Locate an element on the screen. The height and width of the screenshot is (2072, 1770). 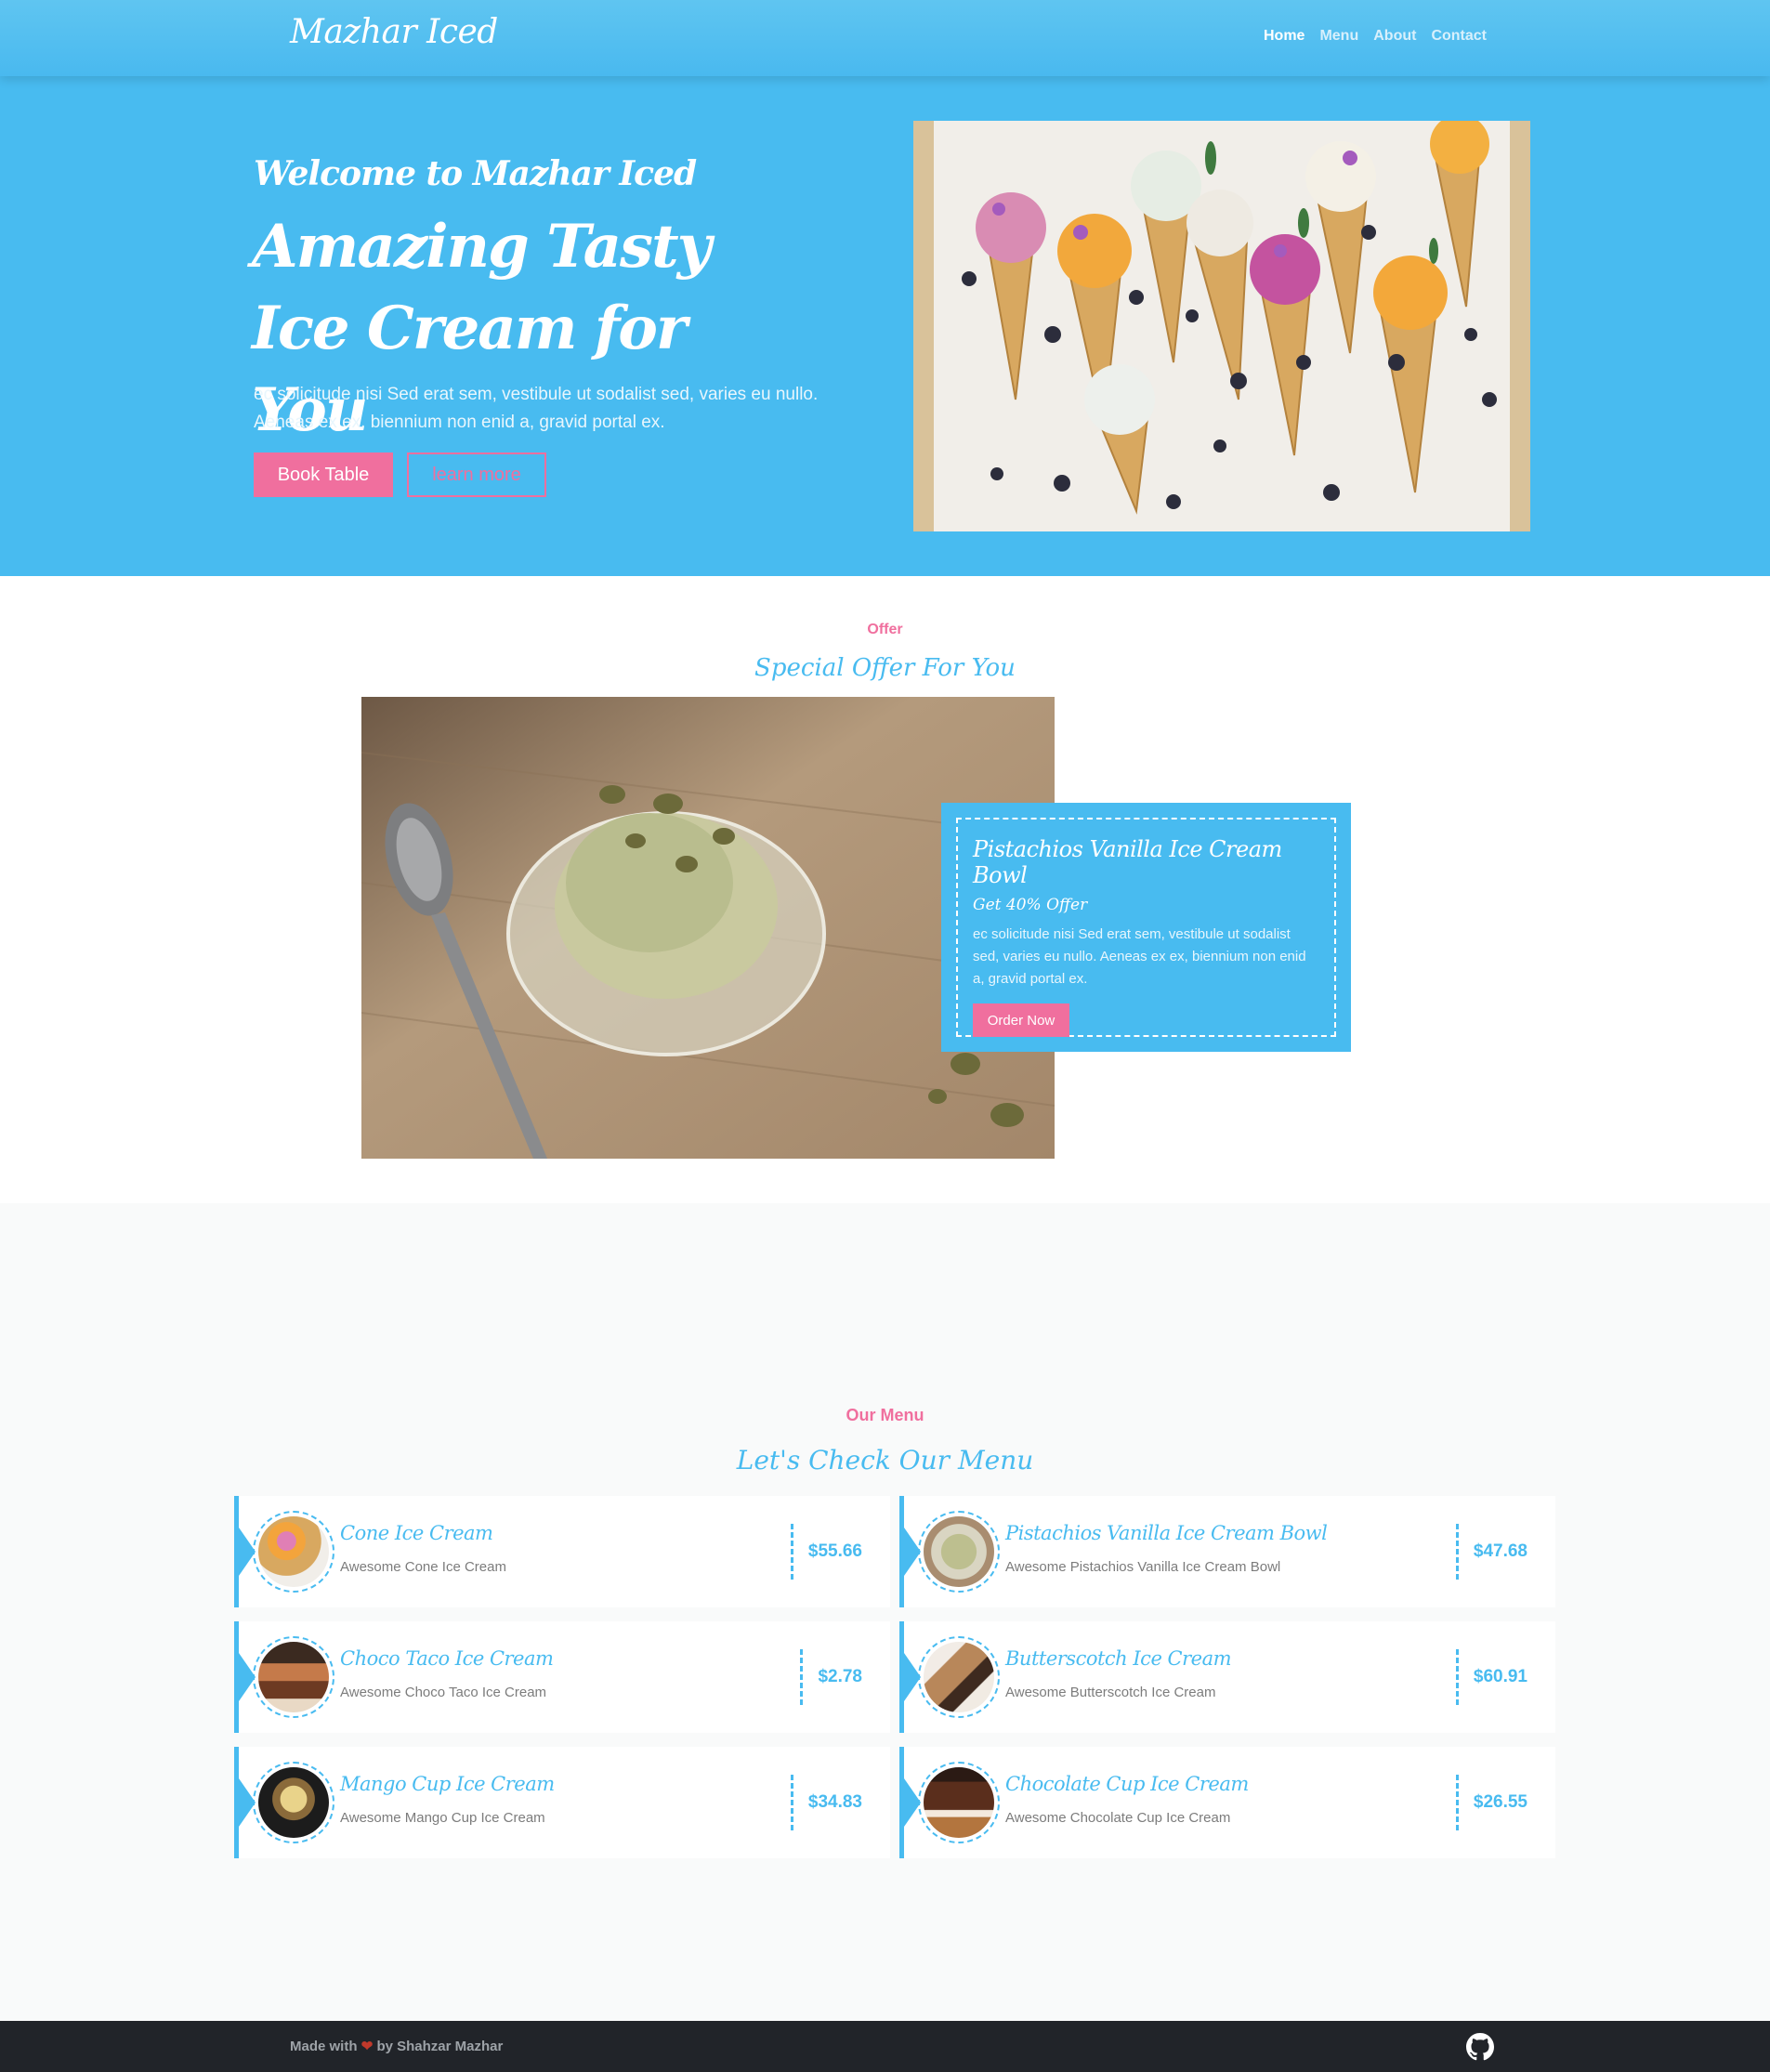
nav-menu: Home Menu About Contact is located at coordinates (1375, 36).